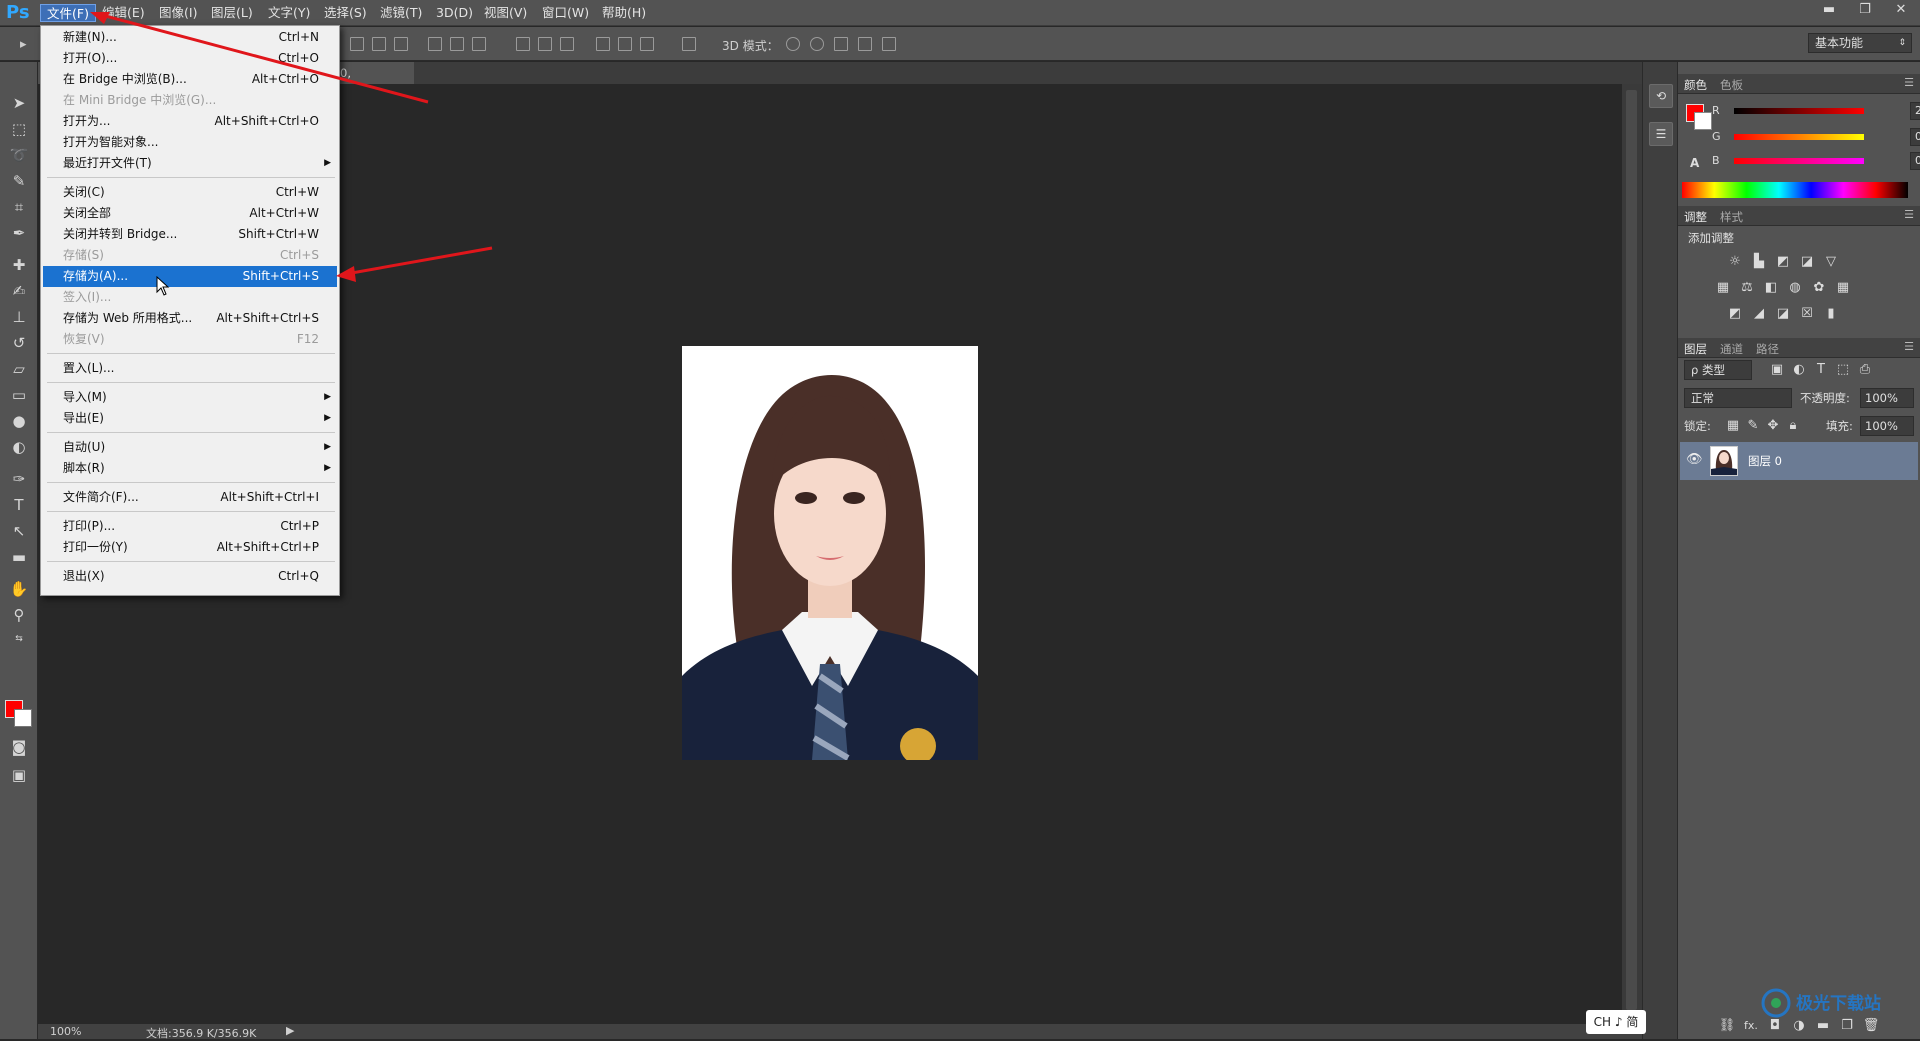 The image size is (1920, 1041). Describe the element at coordinates (19, 207) in the screenshot. I see `crop-tool-icon: ⌗` at that location.